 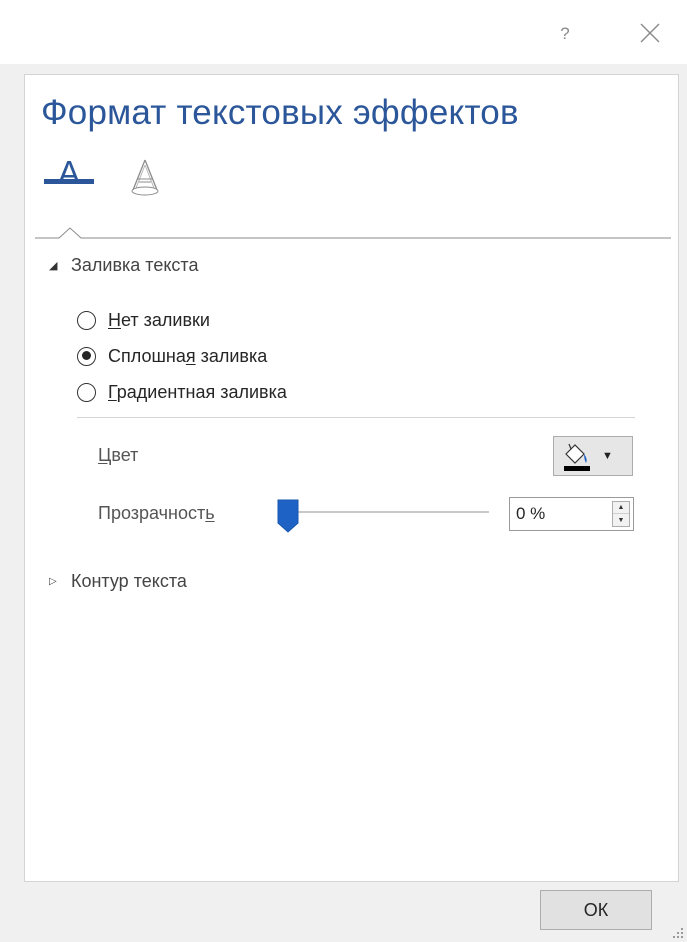 I want to click on expand-triangle-icon: ▷, so click(x=53, y=581).